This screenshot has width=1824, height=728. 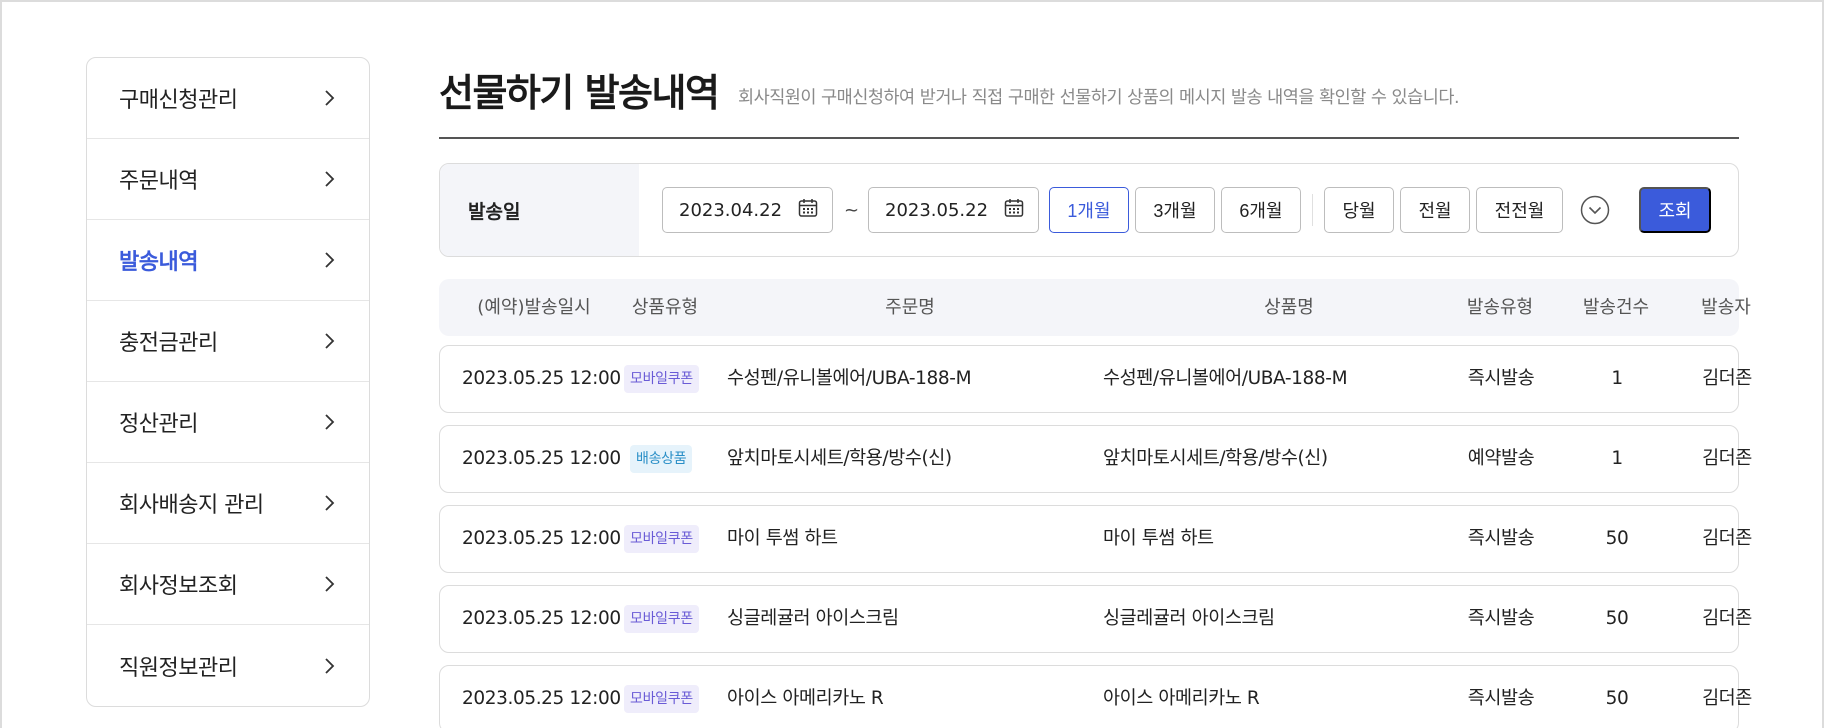 I want to click on sidebar-item-label: 회사배송지 관리, so click(x=191, y=505).